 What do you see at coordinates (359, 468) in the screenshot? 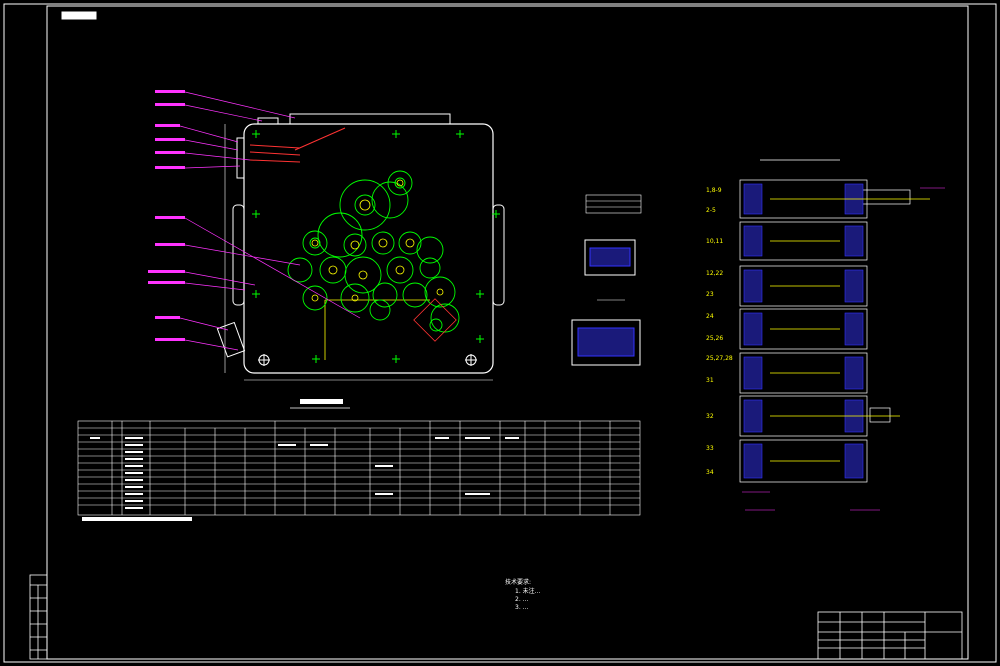
I see `parts-table` at bounding box center [359, 468].